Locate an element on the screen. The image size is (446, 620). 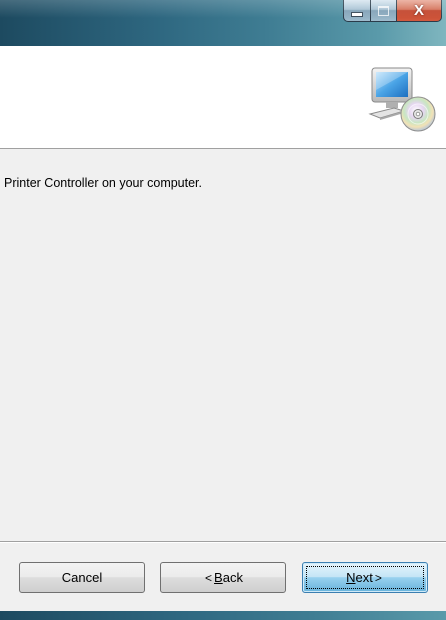
computer-with-cd-icon is located at coordinates (402, 99).